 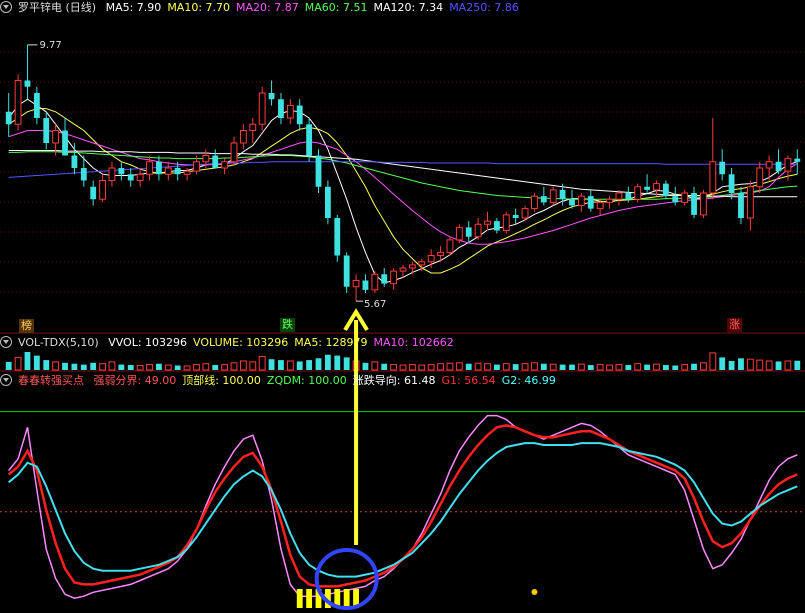 I want to click on die-marker: 跌, so click(x=287, y=325).